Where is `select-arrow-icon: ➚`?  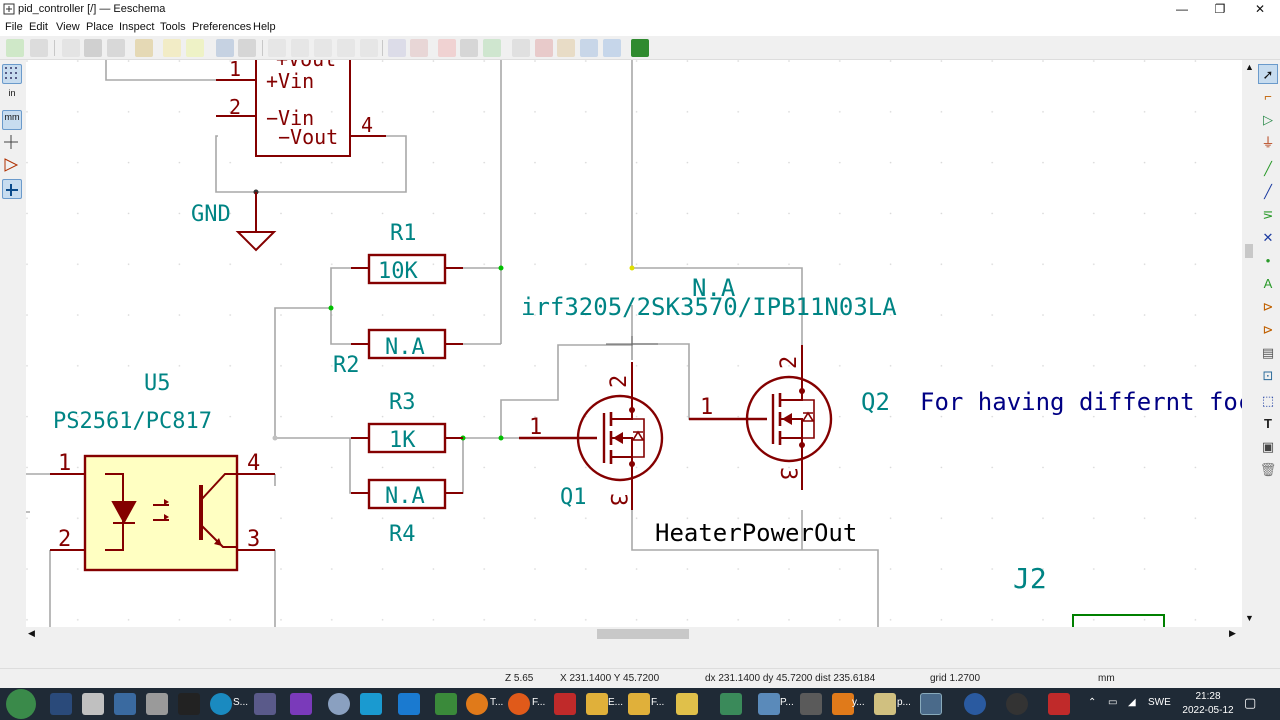 select-arrow-icon: ➚ is located at coordinates (1268, 74).